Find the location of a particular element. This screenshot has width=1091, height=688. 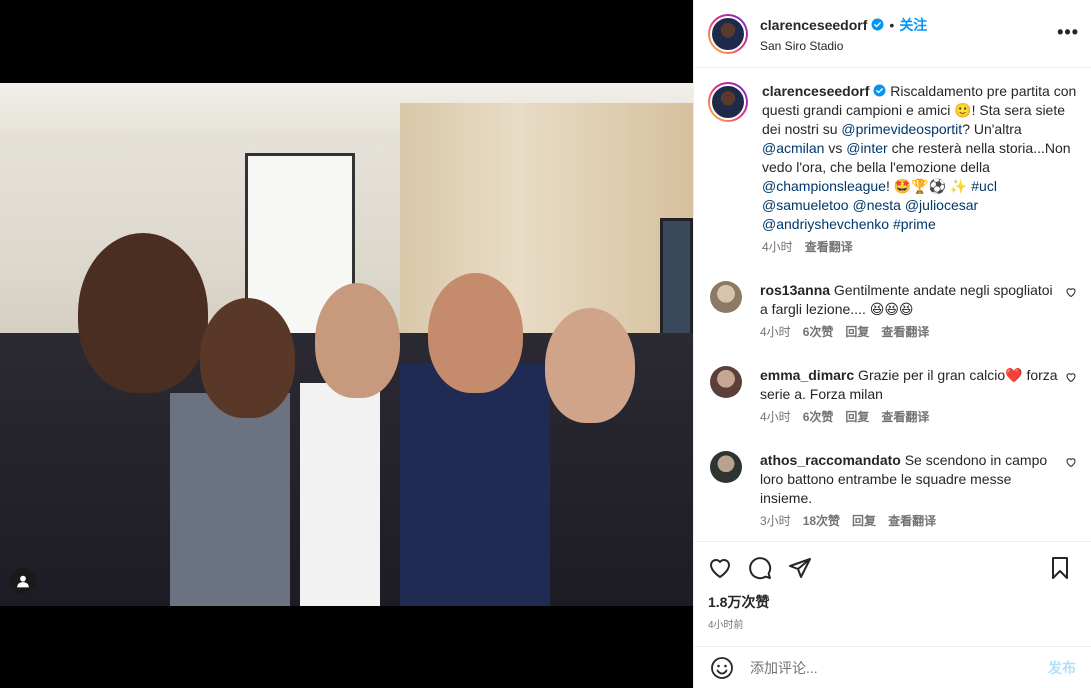

like-heart-icon is located at coordinates (720, 568).